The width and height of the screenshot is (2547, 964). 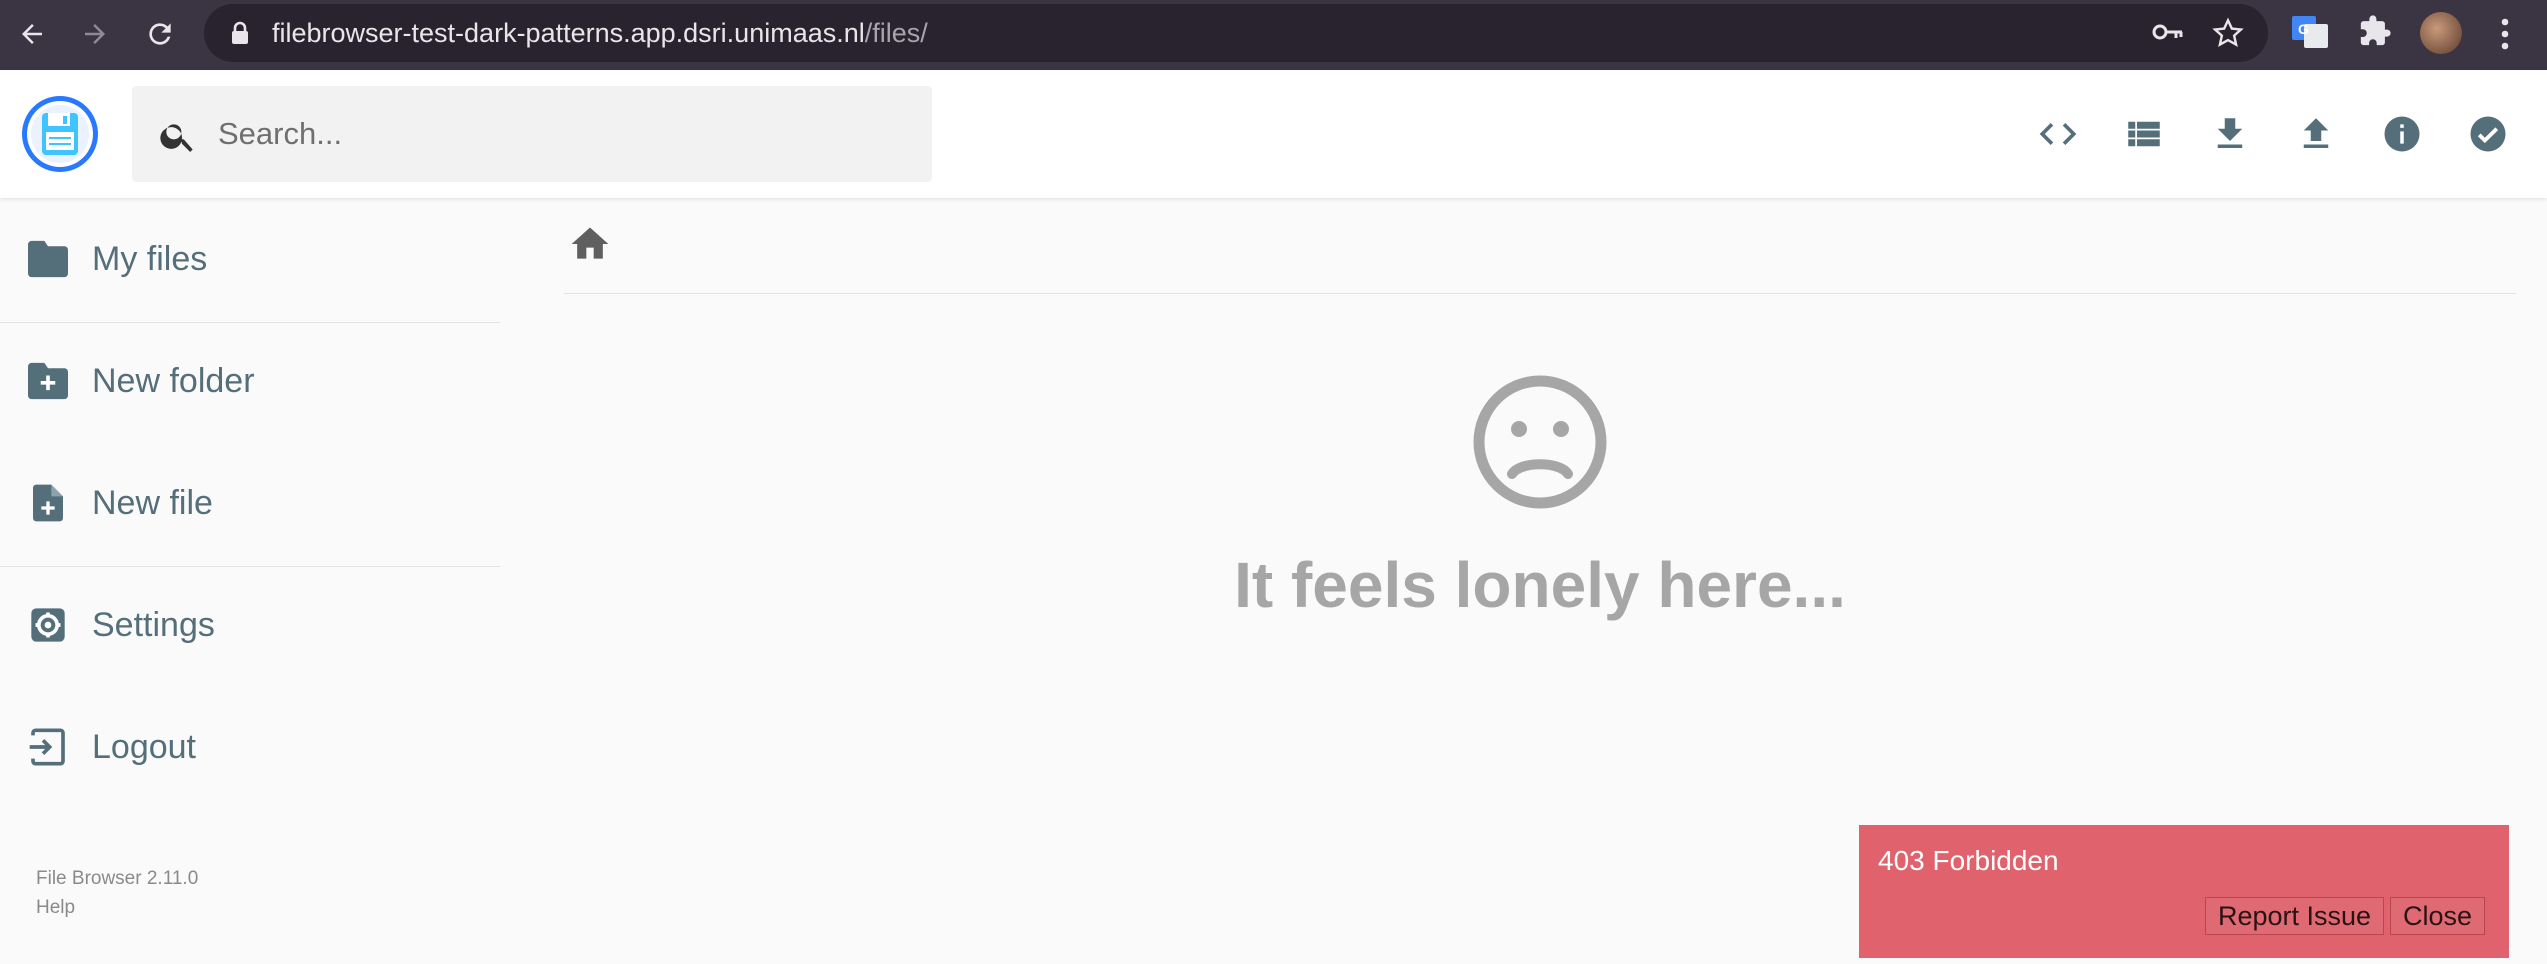 What do you see at coordinates (48, 503) in the screenshot?
I see `note-add-icon` at bounding box center [48, 503].